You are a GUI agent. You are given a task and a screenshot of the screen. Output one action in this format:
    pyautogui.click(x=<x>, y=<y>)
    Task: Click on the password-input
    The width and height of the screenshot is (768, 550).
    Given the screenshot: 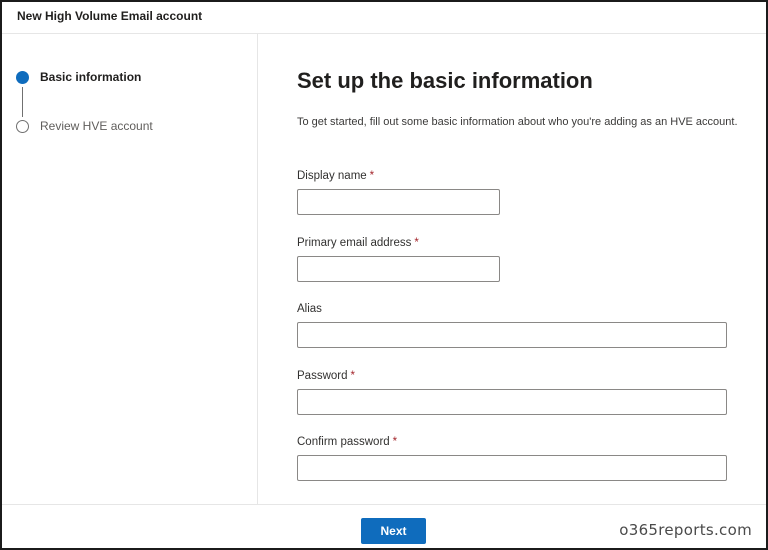 What is the action you would take?
    pyautogui.click(x=512, y=402)
    